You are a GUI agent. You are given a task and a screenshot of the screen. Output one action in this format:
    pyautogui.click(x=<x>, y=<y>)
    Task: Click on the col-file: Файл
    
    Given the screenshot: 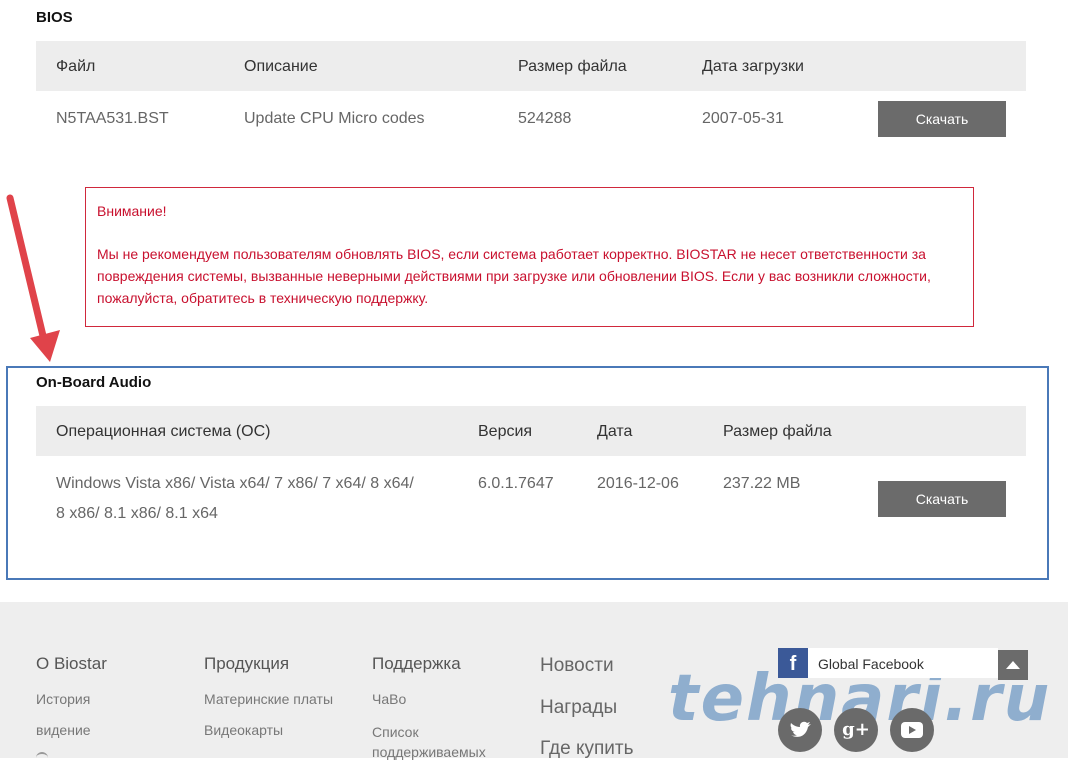 What is the action you would take?
    pyautogui.click(x=76, y=66)
    